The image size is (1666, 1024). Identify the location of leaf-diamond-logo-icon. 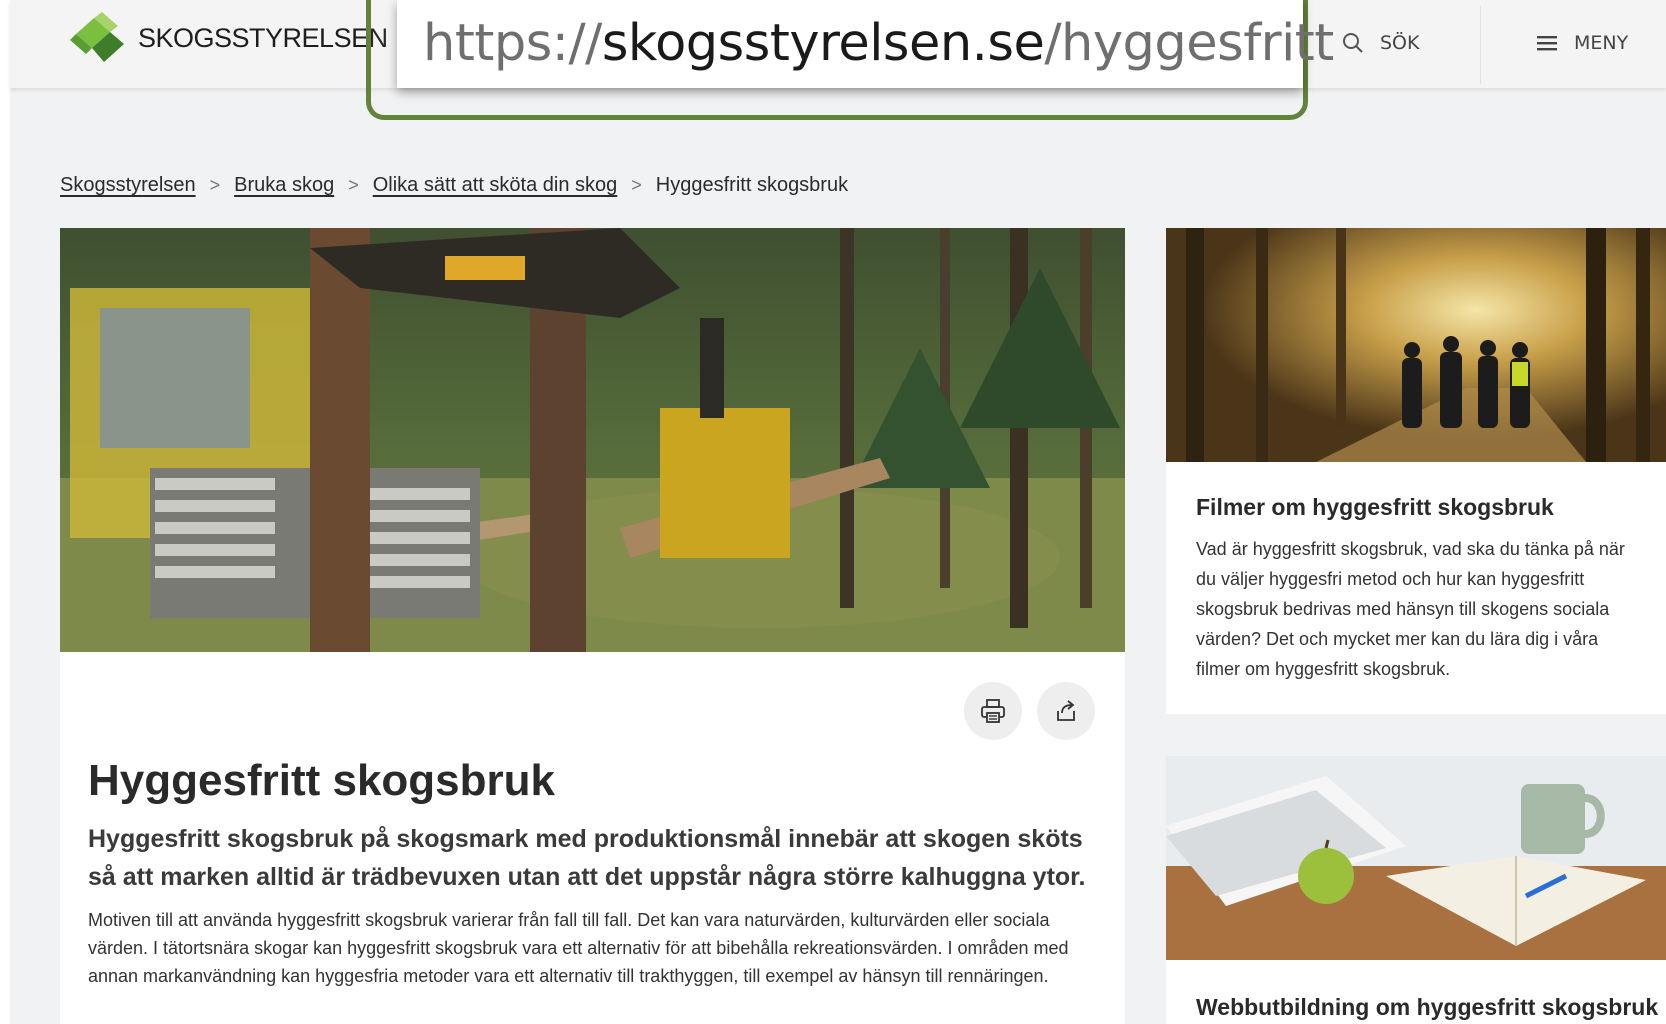
(97, 37).